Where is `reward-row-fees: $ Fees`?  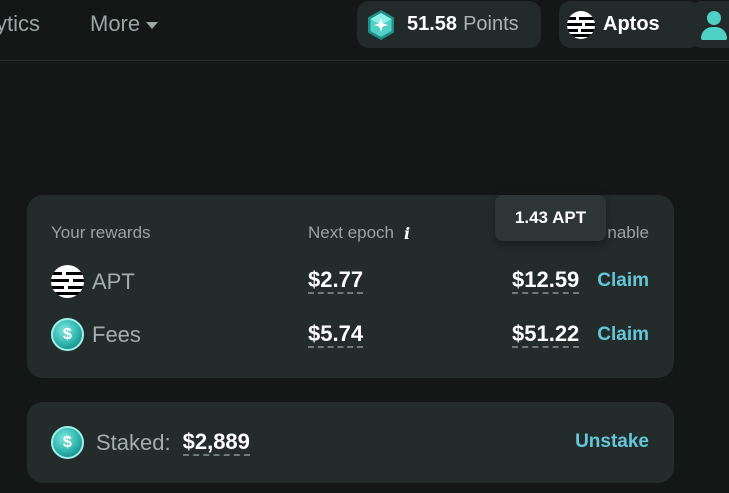 reward-row-fees: $ Fees is located at coordinates (96, 334).